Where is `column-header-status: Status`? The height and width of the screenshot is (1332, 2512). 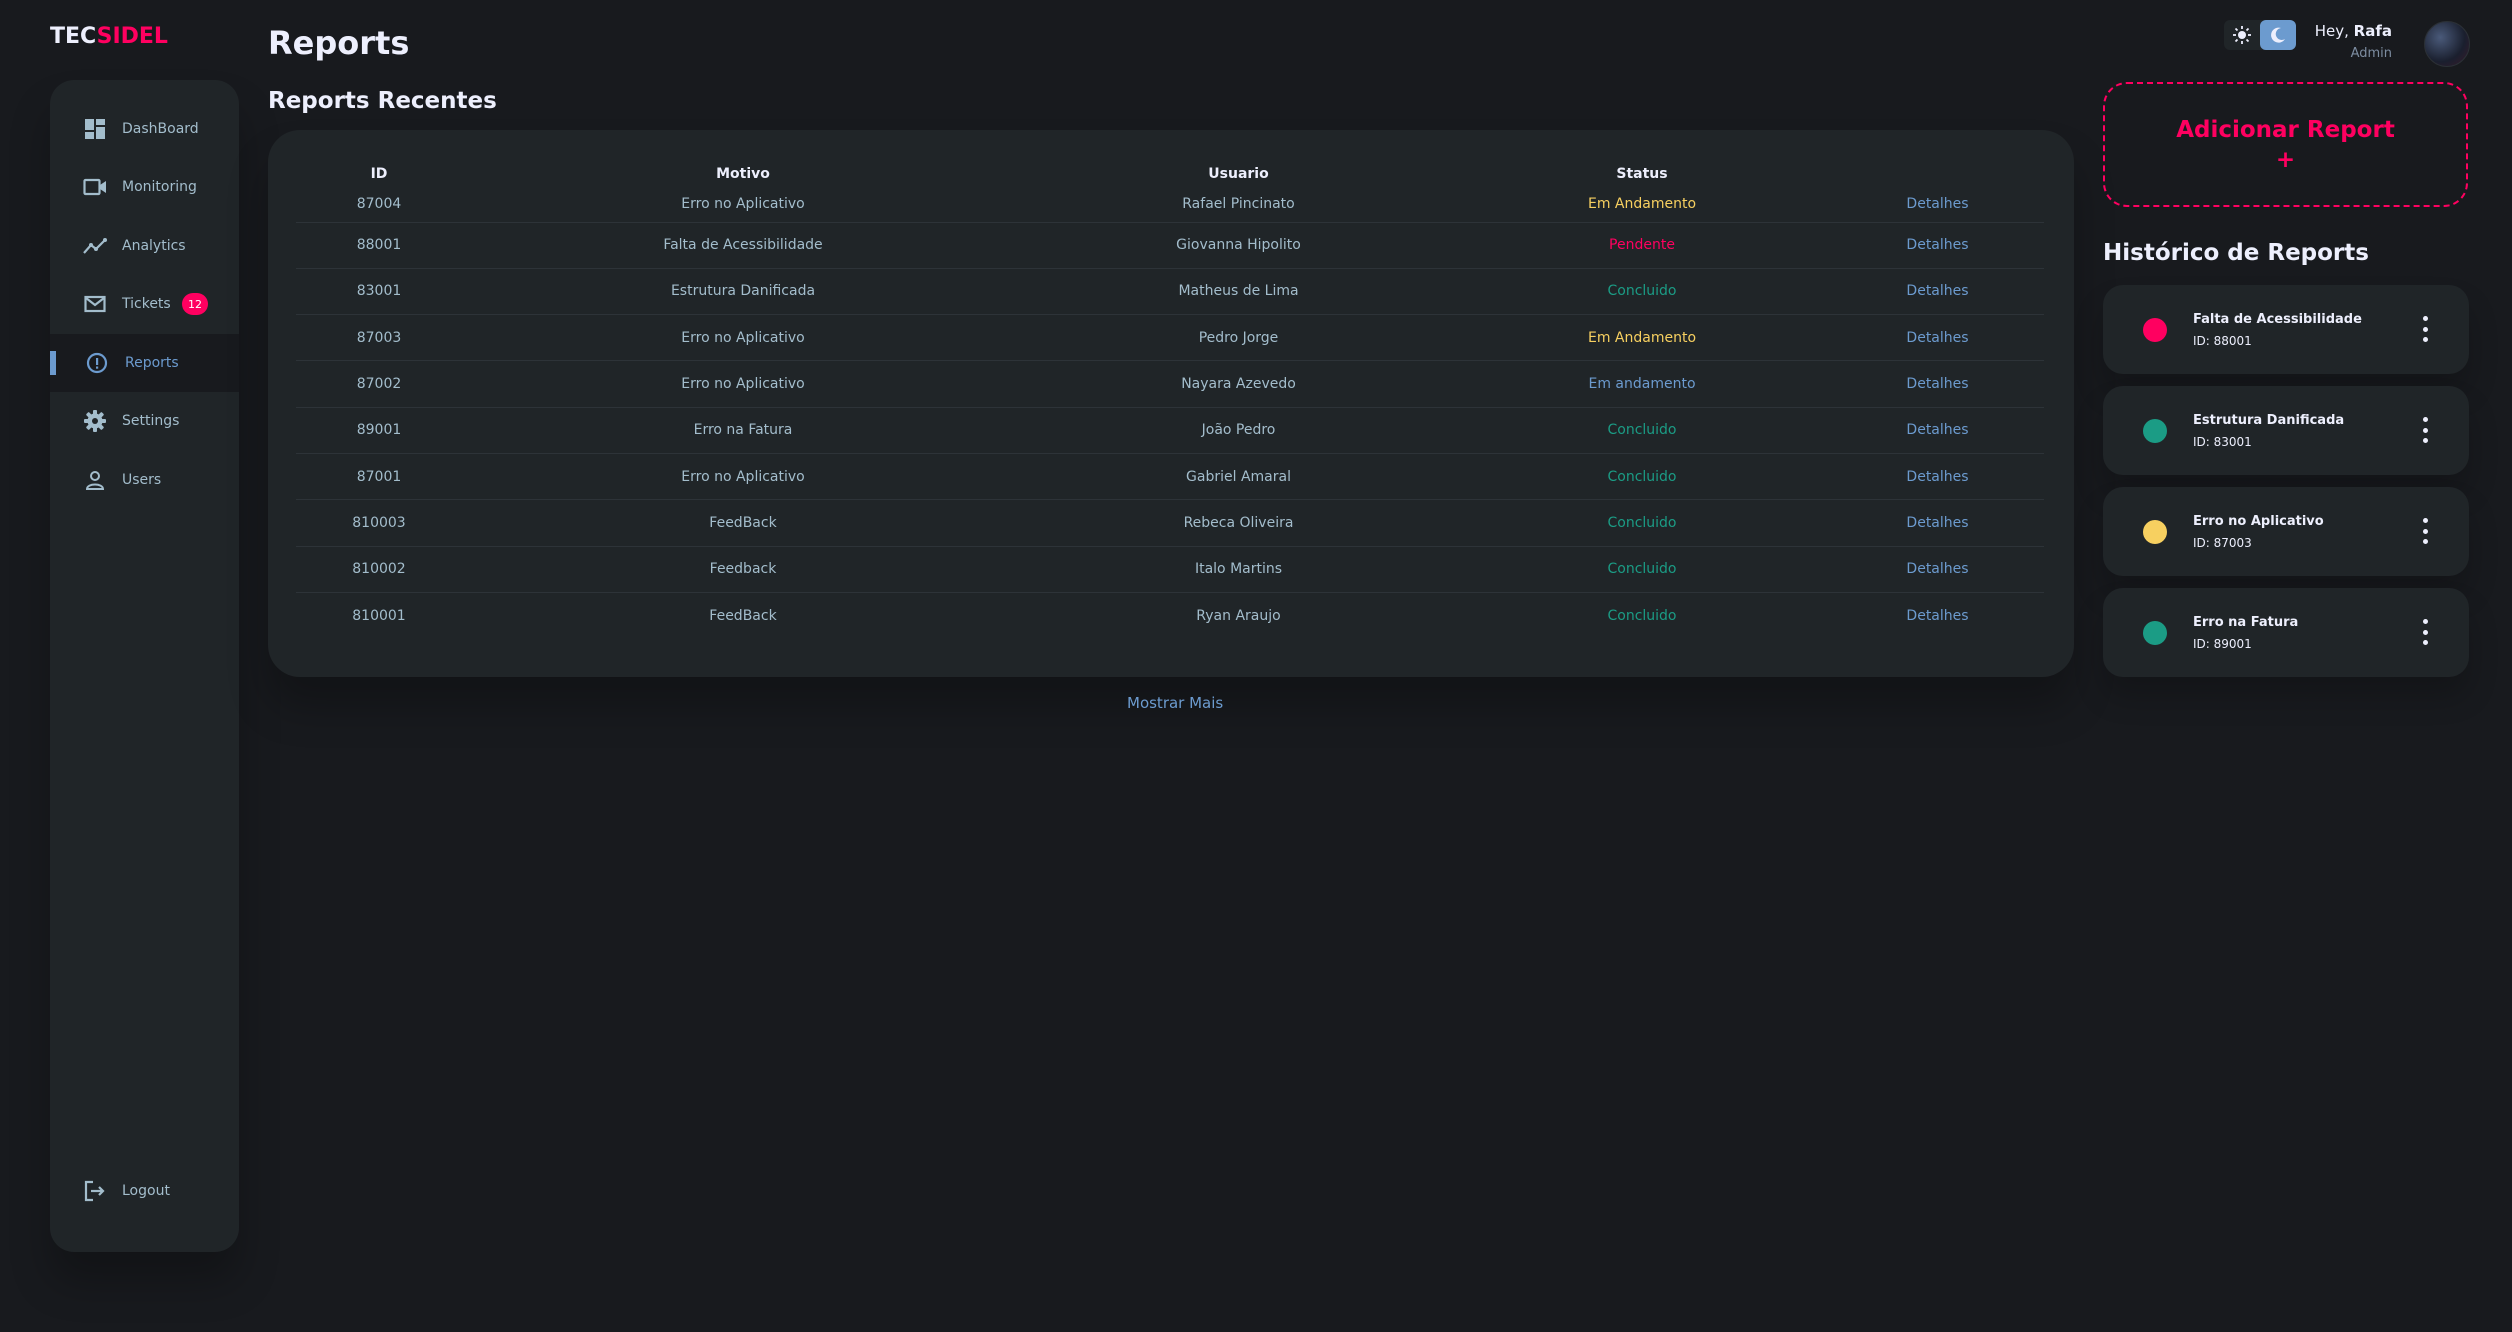 column-header-status: Status is located at coordinates (1642, 174).